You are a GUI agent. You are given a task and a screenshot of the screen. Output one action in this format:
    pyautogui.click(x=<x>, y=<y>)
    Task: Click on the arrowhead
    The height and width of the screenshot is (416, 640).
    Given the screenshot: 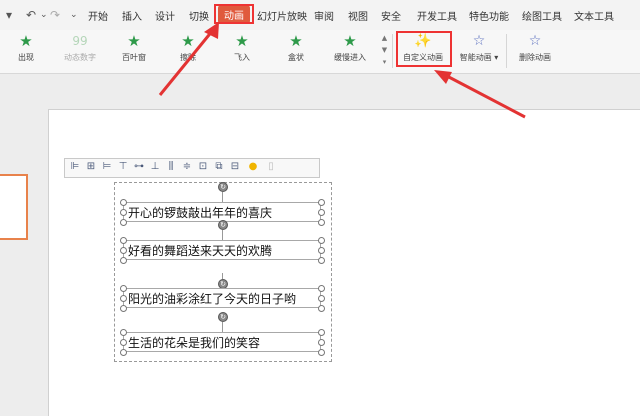 What is the action you would take?
    pyautogui.click(x=443, y=77)
    